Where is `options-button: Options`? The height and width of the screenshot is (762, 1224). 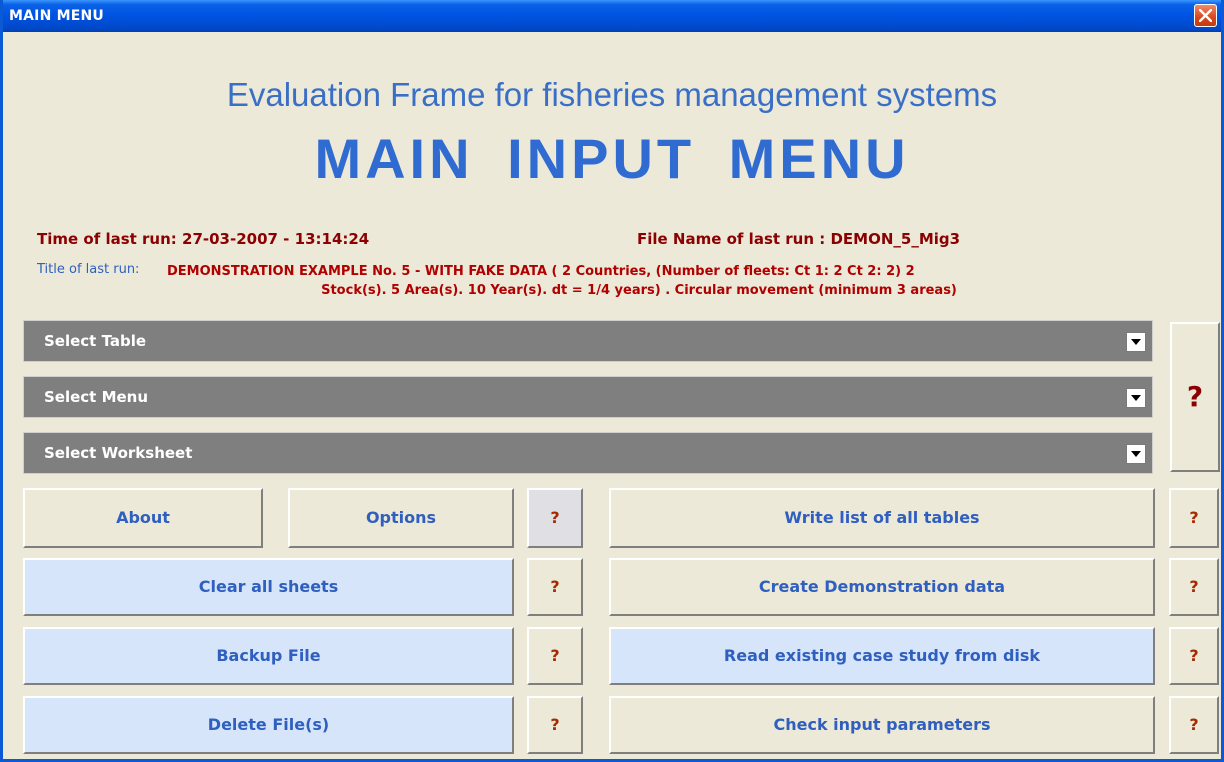
options-button: Options is located at coordinates (401, 518).